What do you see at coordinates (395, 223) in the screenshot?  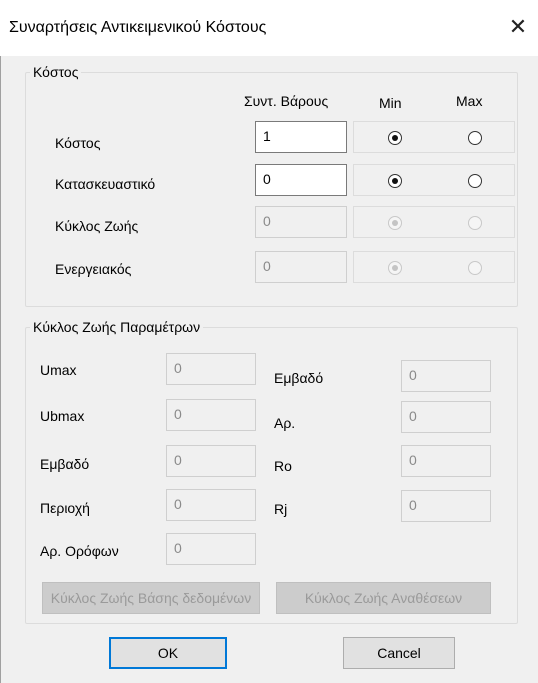 I see `lifecycle-min-radio` at bounding box center [395, 223].